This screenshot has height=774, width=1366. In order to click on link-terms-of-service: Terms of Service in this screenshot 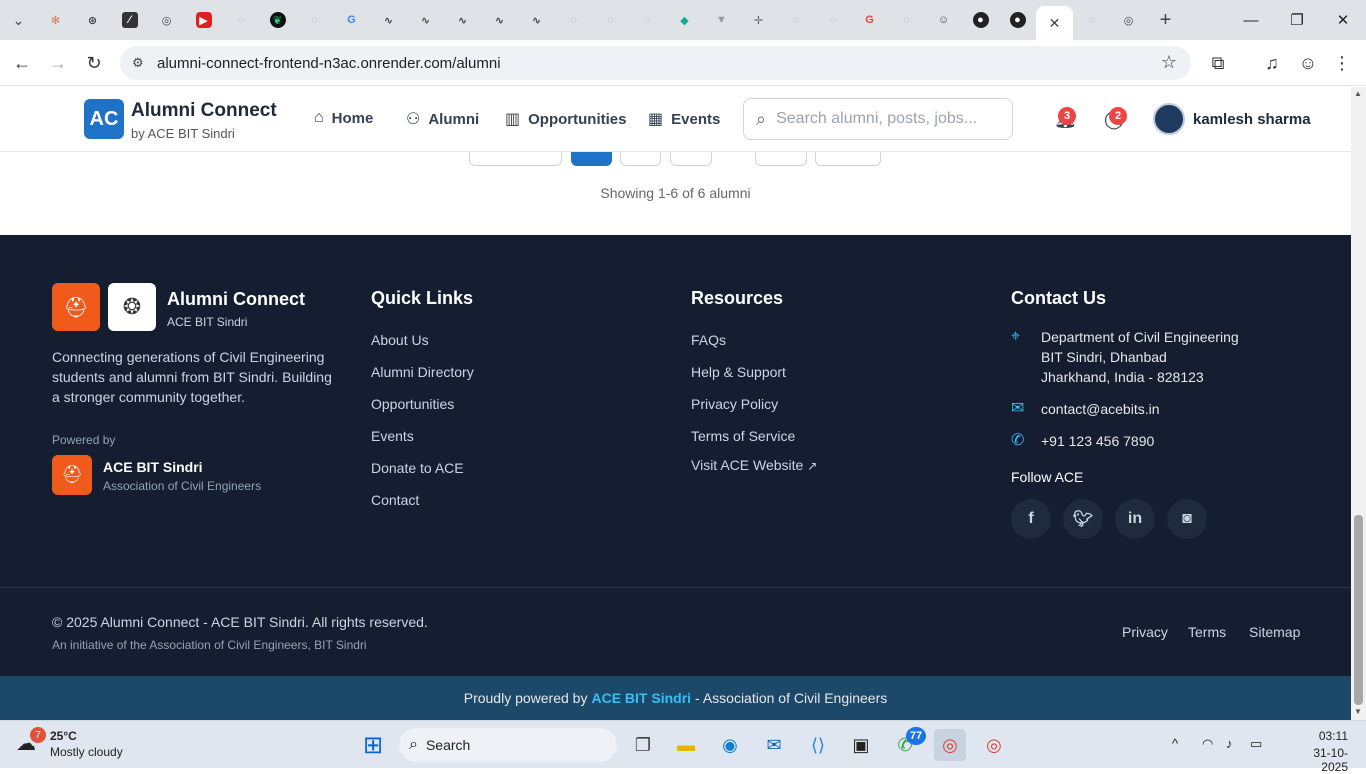, I will do `click(743, 436)`.